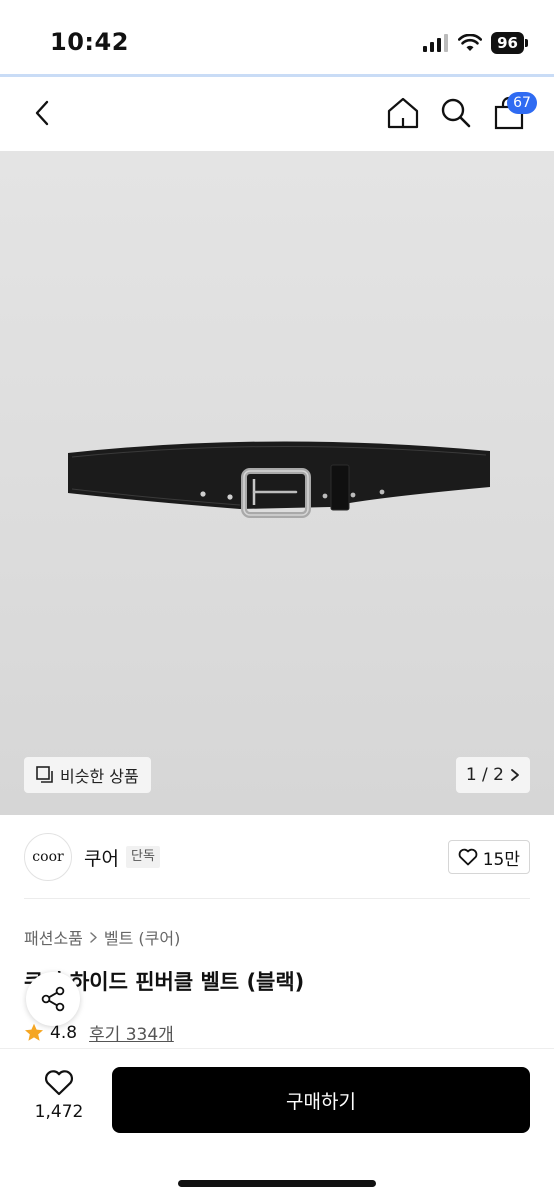 This screenshot has height=1200, width=554. What do you see at coordinates (501, 859) in the screenshot?
I see `brand-like-count: 15만` at bounding box center [501, 859].